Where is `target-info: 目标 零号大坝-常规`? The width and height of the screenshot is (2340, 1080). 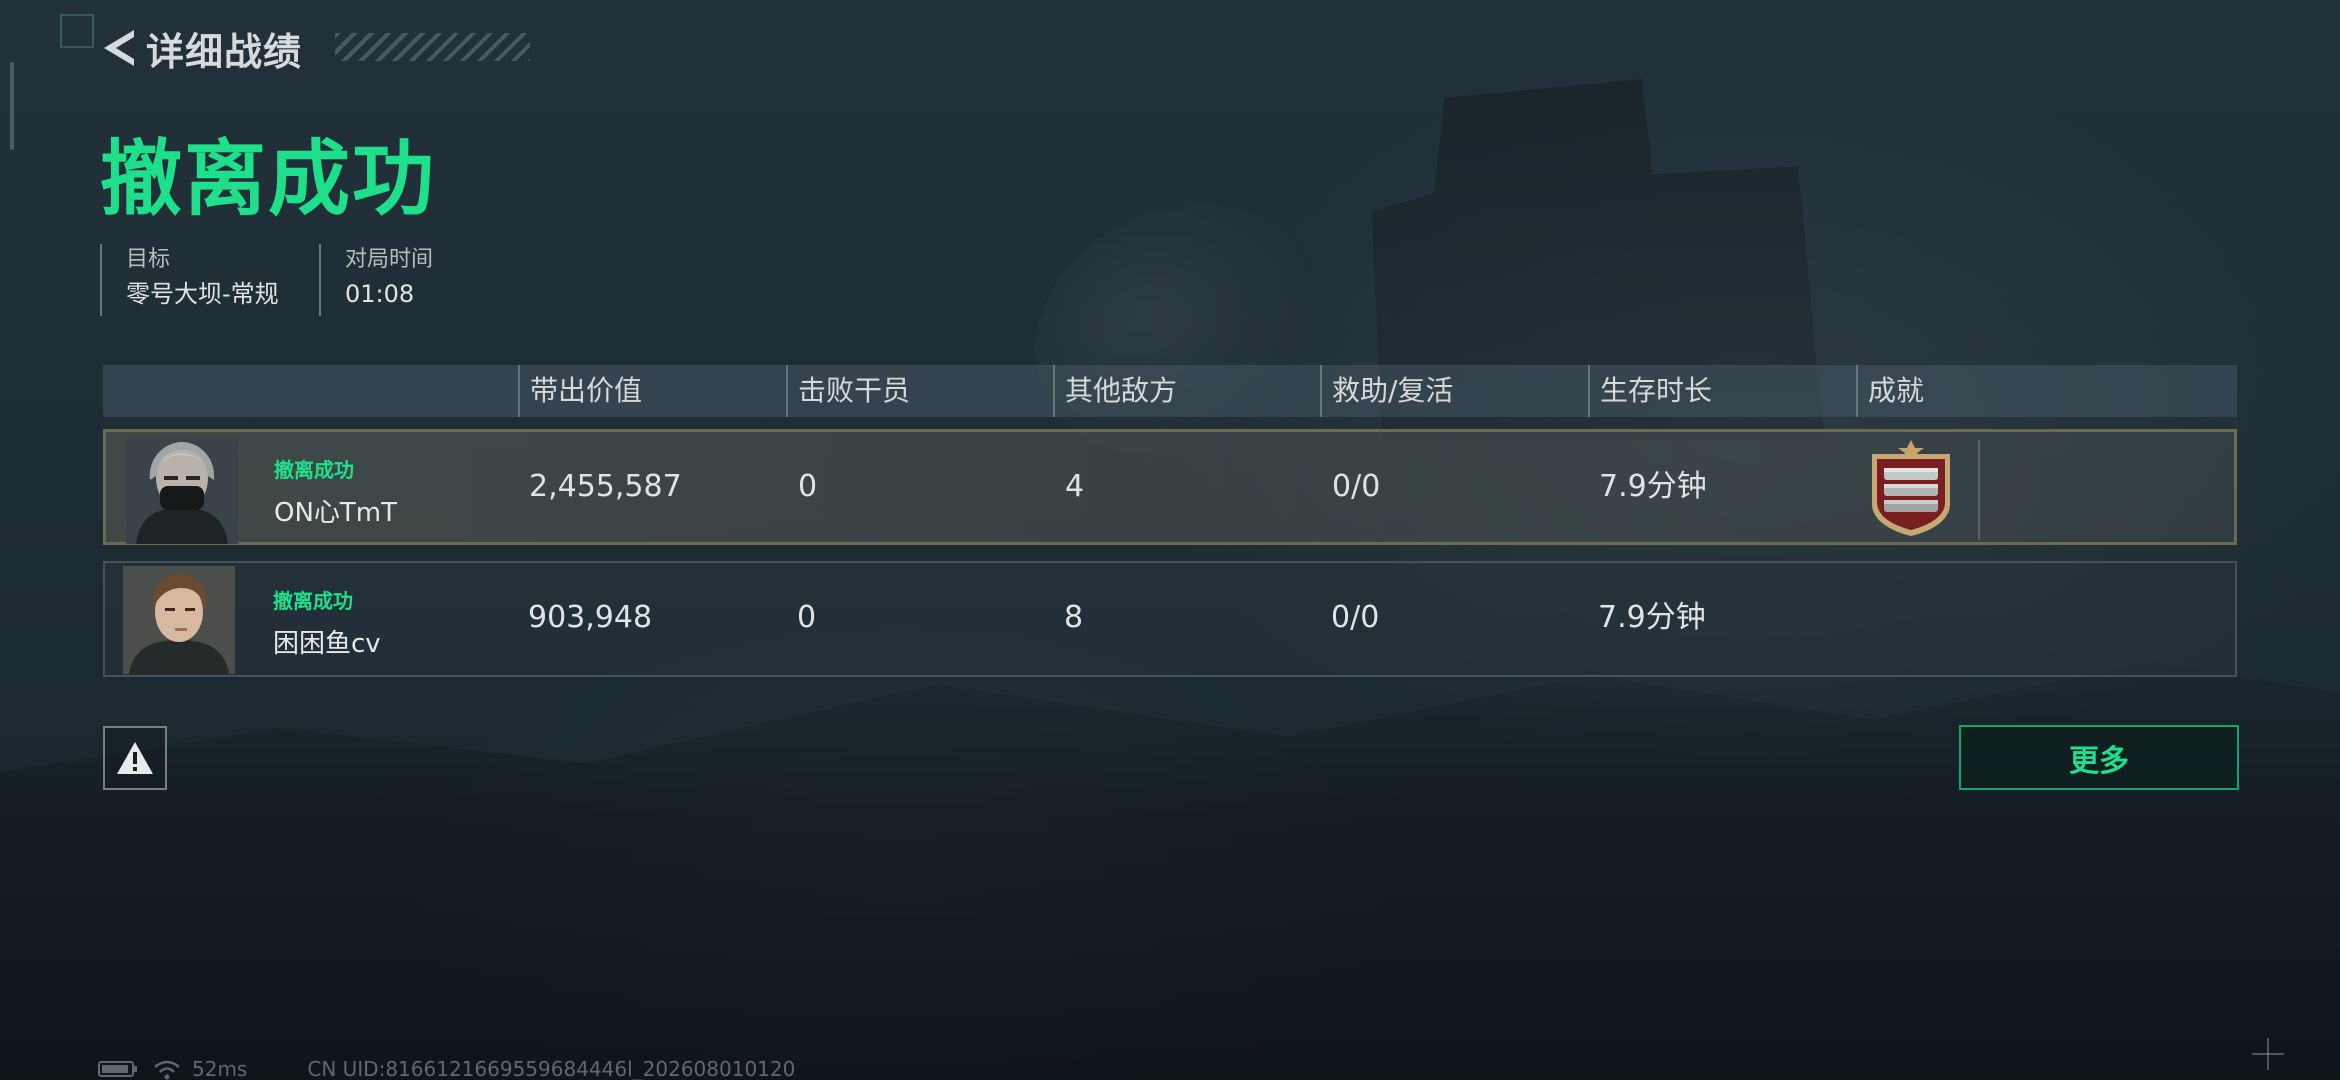 target-info: 目标 零号大坝-常规 is located at coordinates (189, 280).